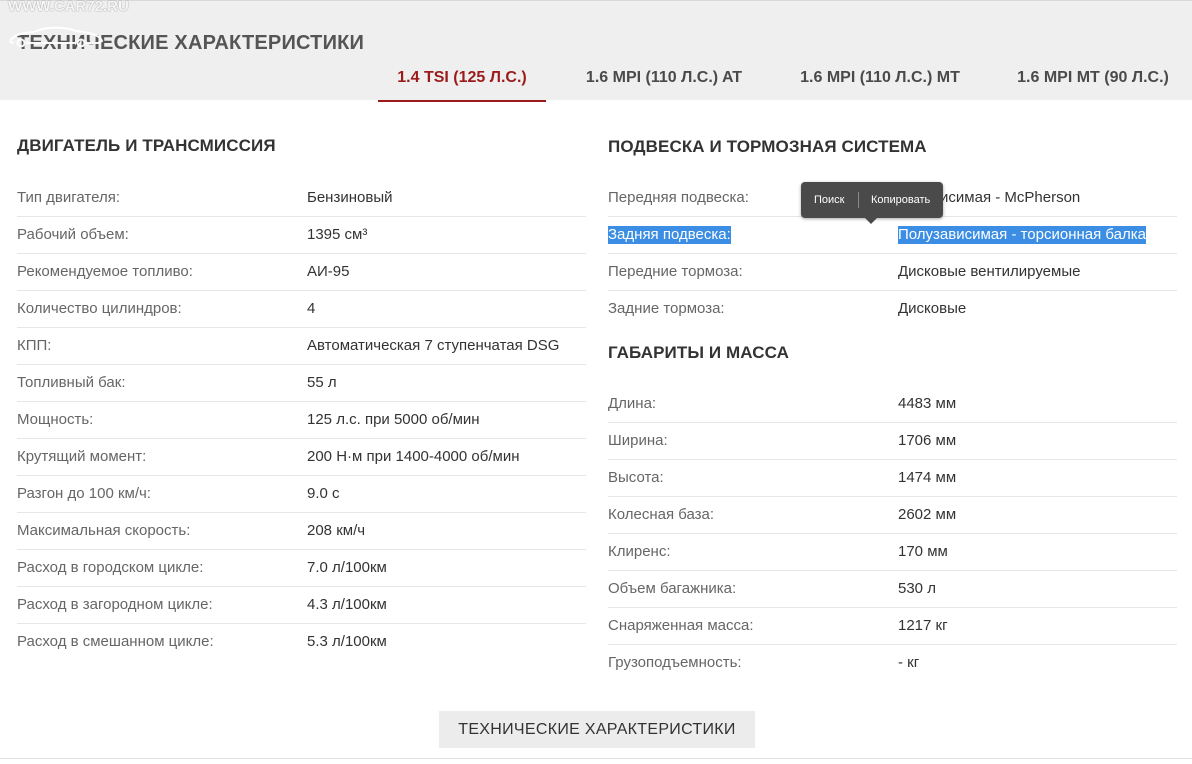  What do you see at coordinates (909, 662) in the screenshot?
I see `spec-value: - кг` at bounding box center [909, 662].